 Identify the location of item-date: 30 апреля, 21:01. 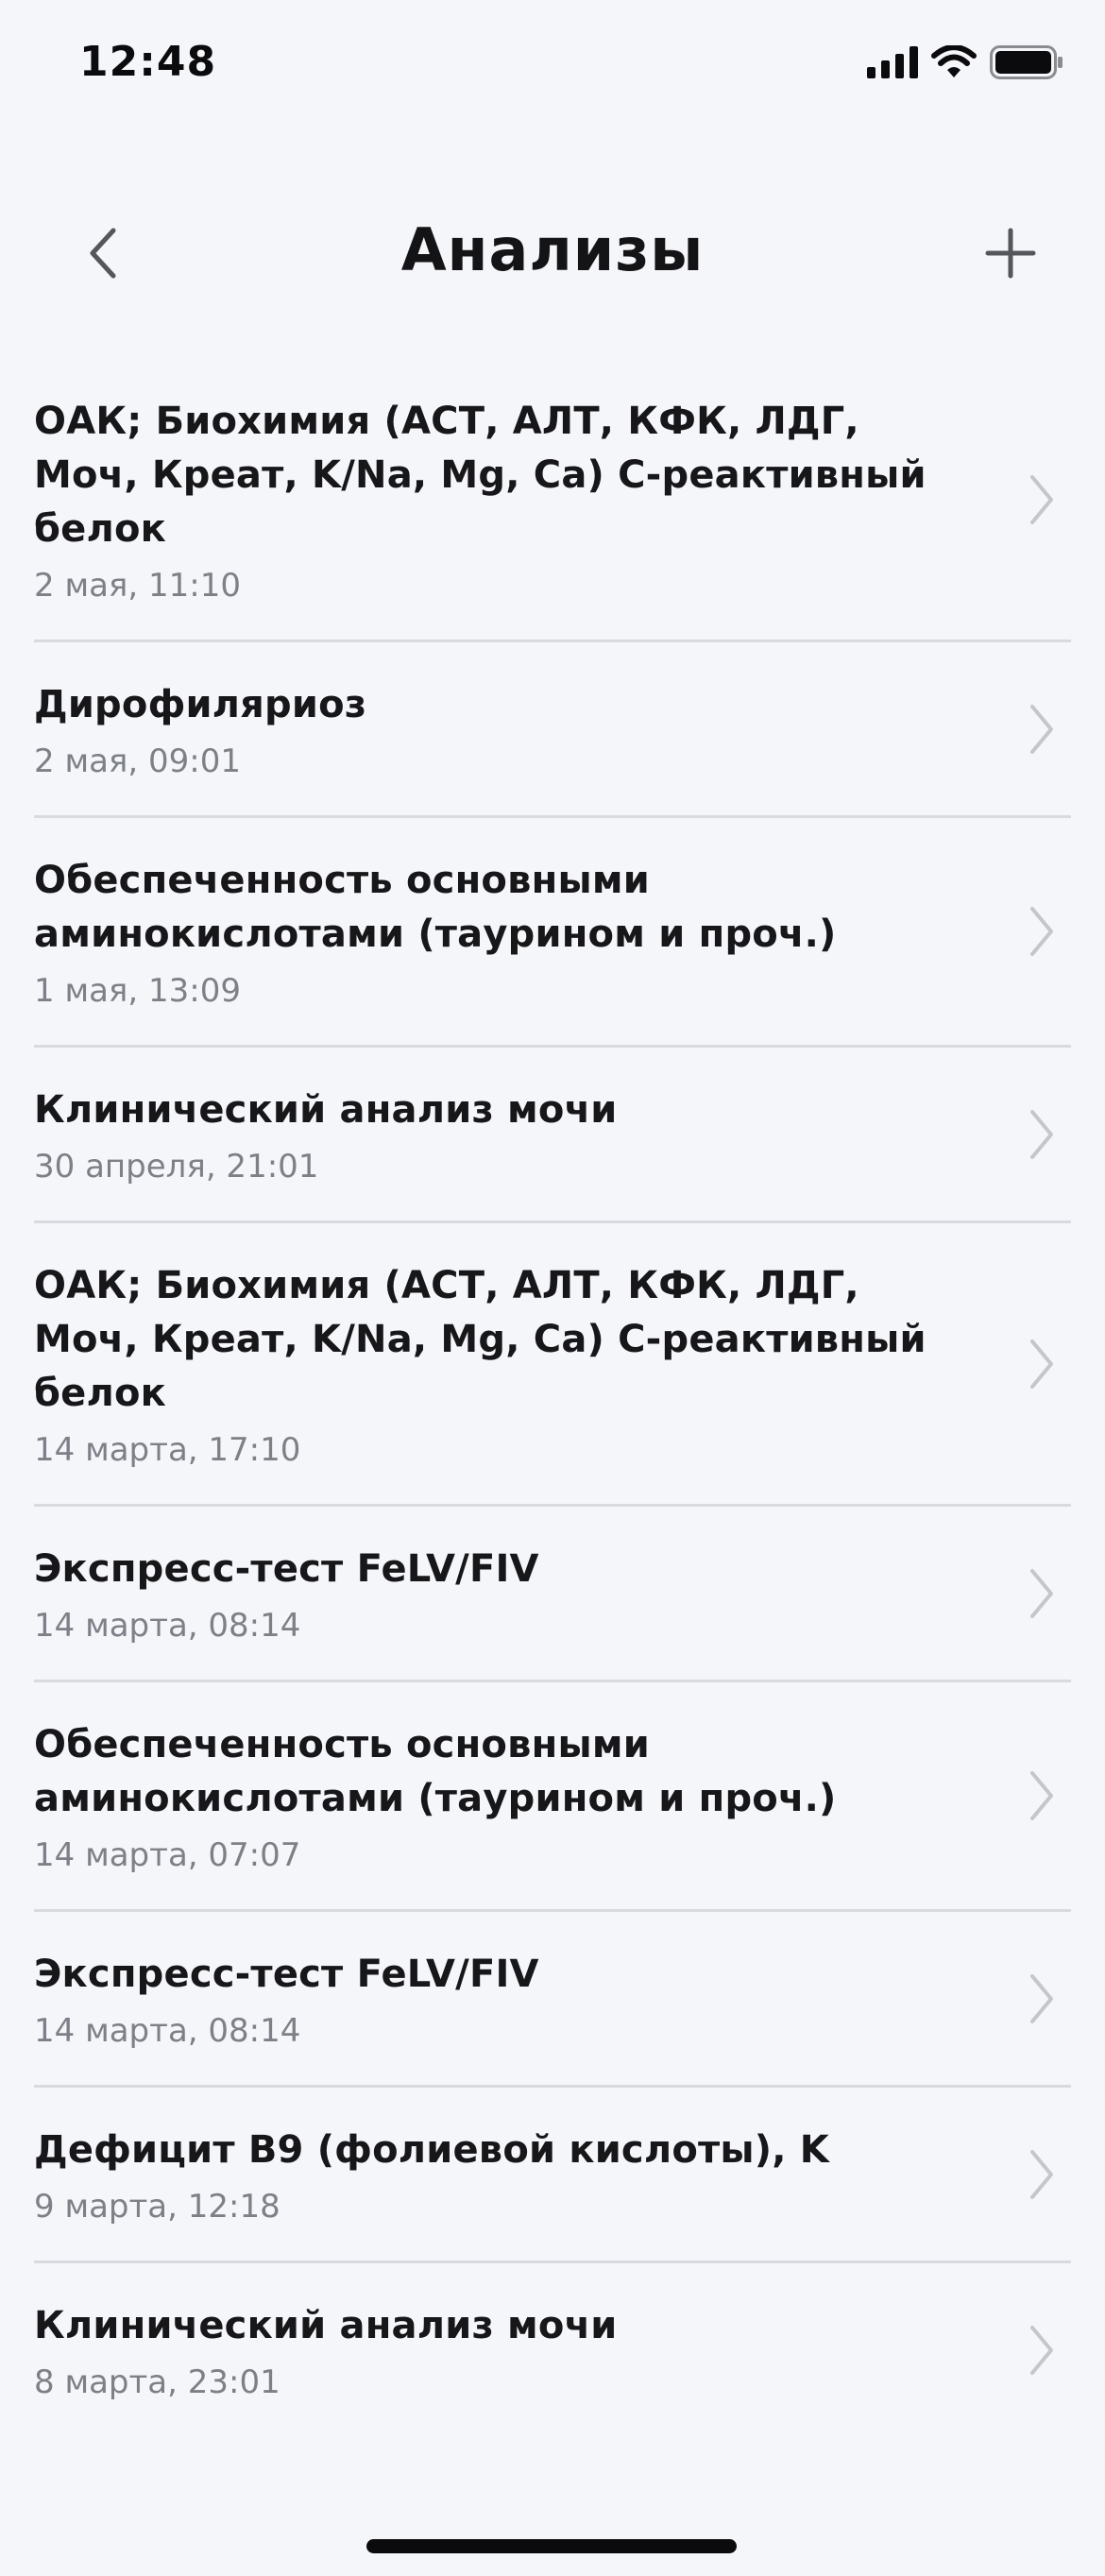
(176, 1167).